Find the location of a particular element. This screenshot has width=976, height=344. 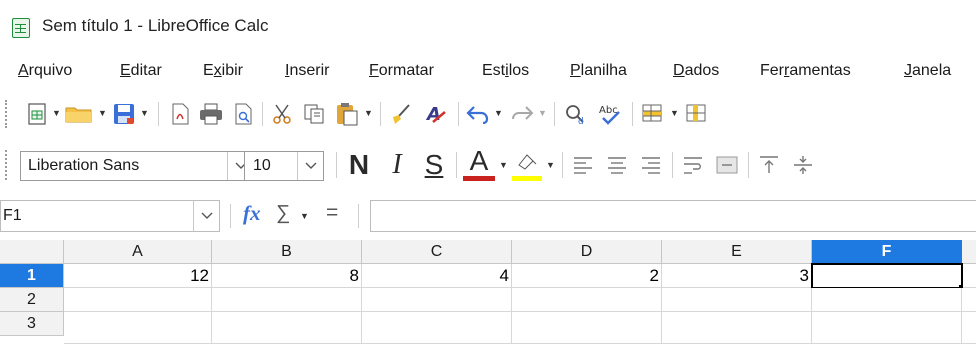

italic-button: I is located at coordinates (397, 165).